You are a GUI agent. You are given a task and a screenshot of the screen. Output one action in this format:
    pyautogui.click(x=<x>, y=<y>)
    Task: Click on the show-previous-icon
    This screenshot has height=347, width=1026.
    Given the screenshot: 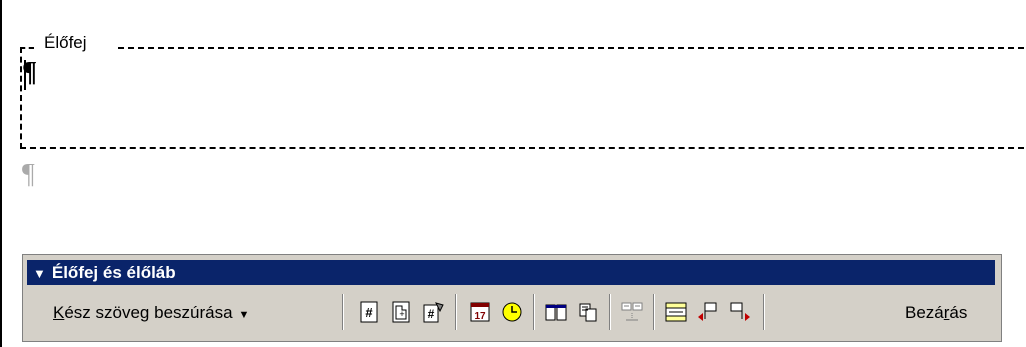 What is the action you would take?
    pyautogui.click(x=708, y=312)
    